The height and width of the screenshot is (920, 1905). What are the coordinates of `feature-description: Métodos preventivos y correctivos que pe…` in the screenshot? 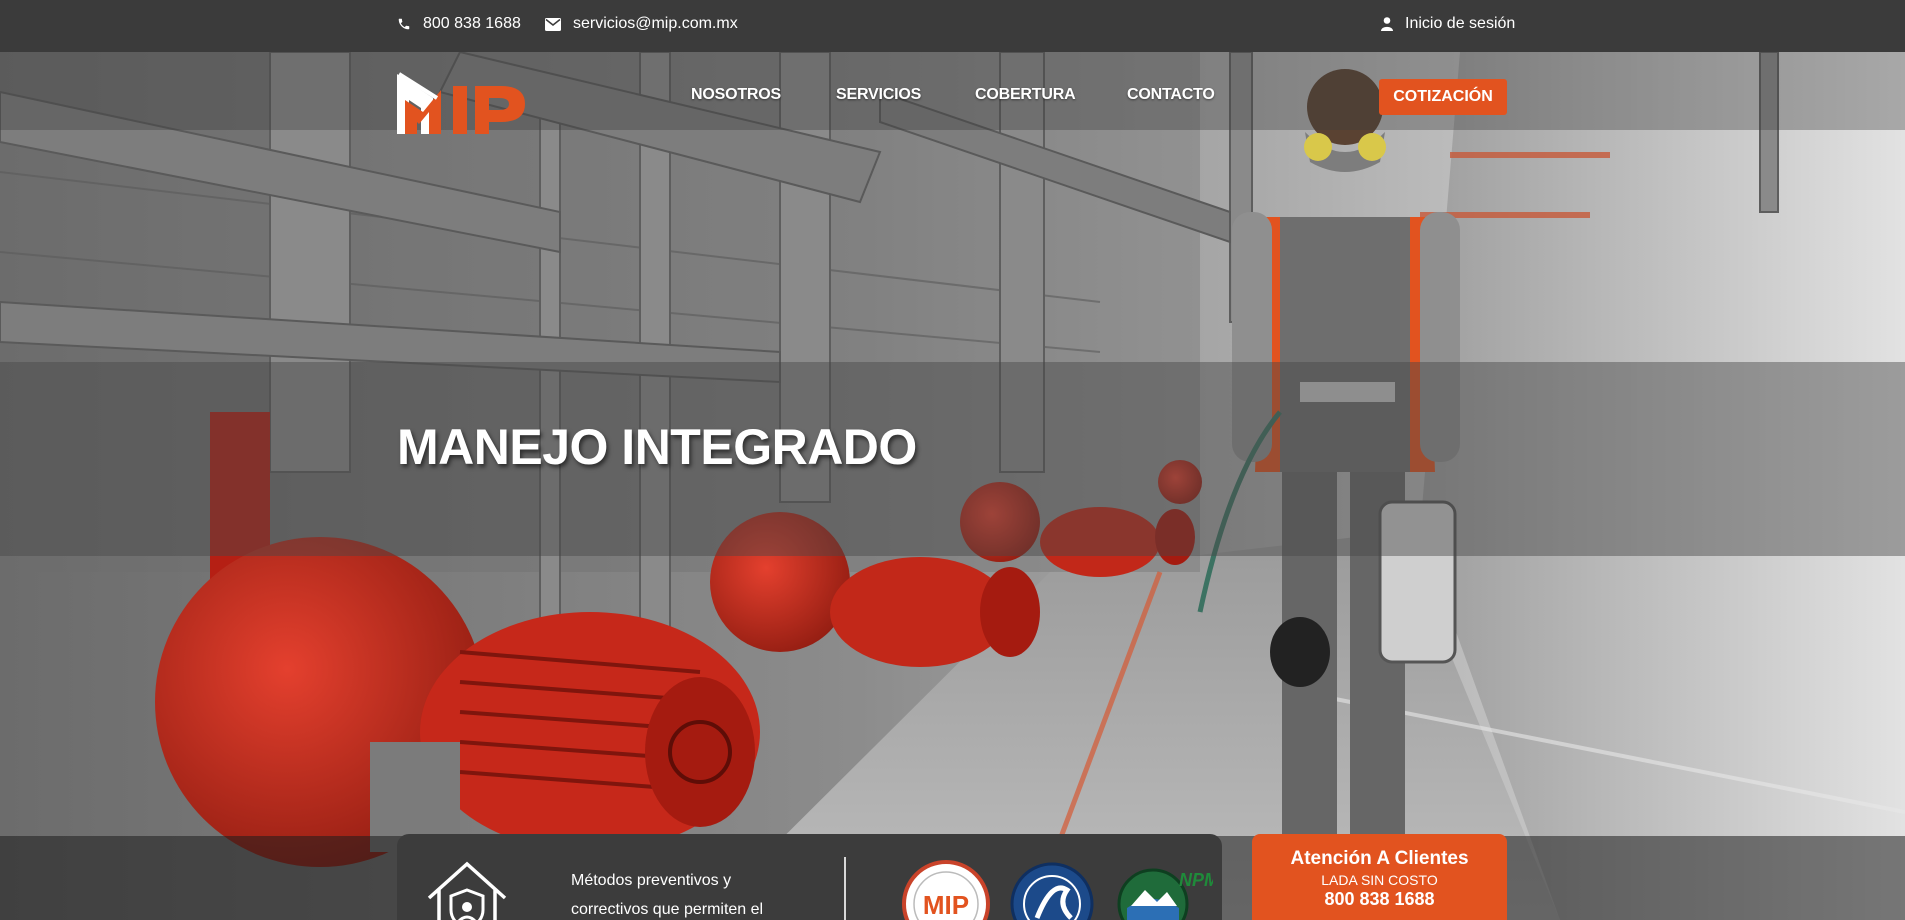 It's located at (667, 895).